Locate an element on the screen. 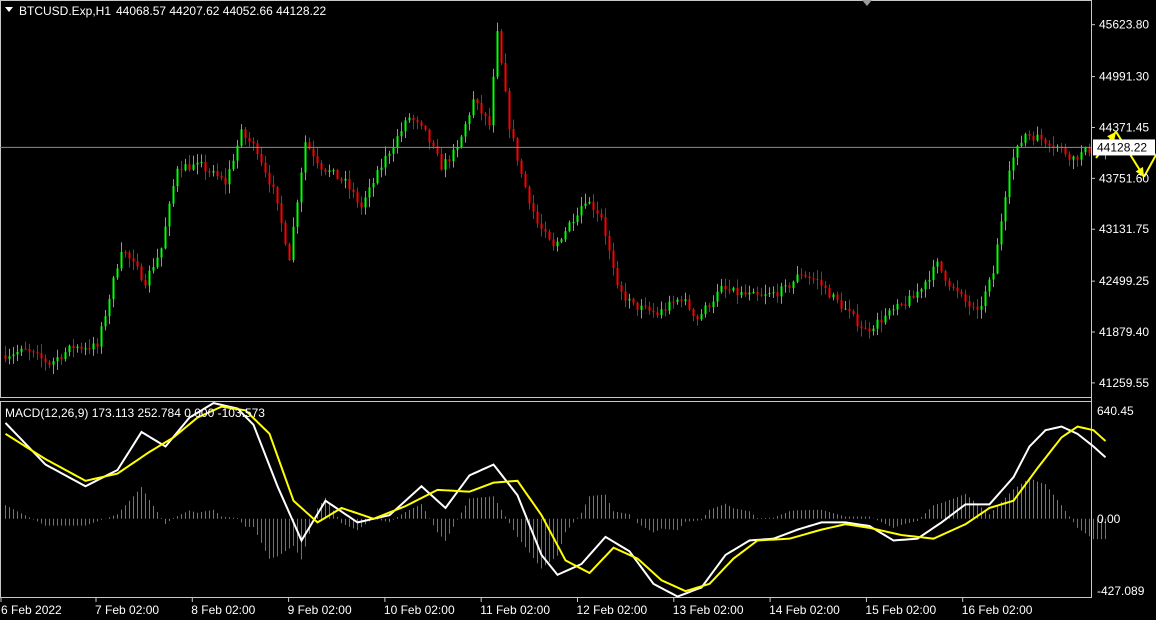 The height and width of the screenshot is (620, 1156). time-tick-label: 12 Feb 02:00 is located at coordinates (612, 610).